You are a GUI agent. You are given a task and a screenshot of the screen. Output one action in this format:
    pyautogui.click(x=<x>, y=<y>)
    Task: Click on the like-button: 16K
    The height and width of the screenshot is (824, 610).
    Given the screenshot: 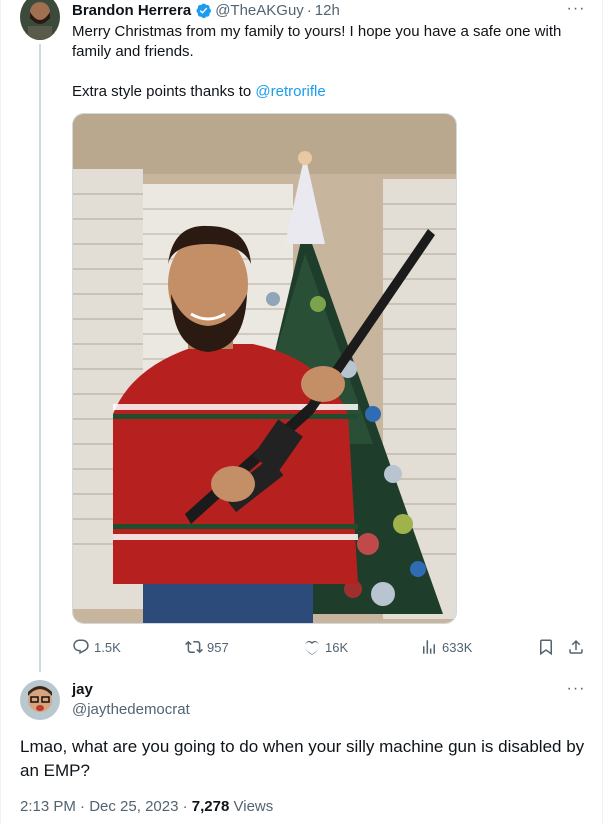 What is the action you would take?
    pyautogui.click(x=325, y=647)
    